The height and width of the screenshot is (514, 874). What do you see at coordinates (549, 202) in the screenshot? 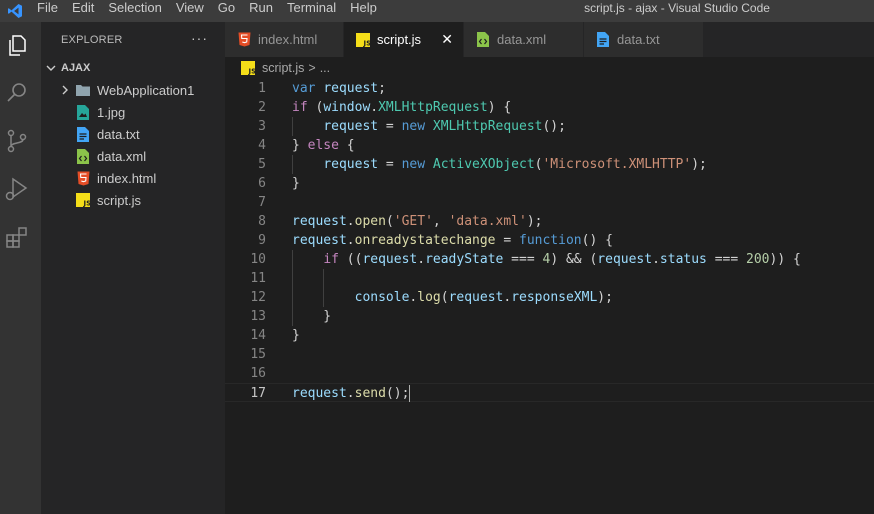
I see `code-line: 7` at bounding box center [549, 202].